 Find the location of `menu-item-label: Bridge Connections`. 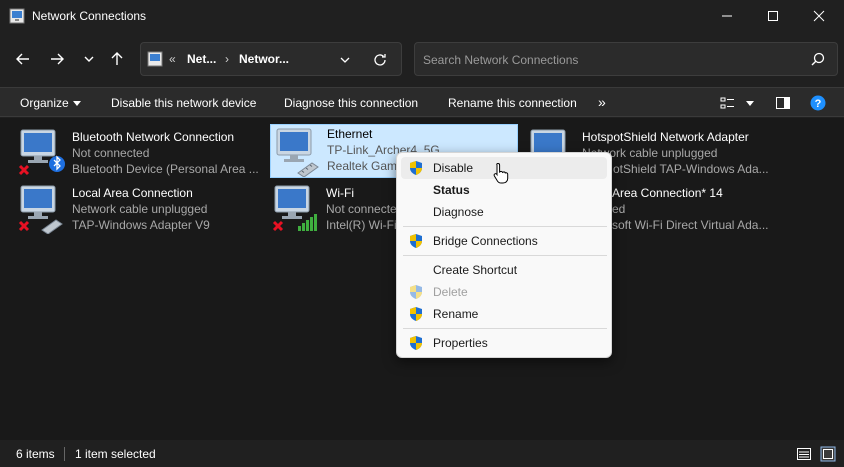

menu-item-label: Bridge Connections is located at coordinates (485, 241).